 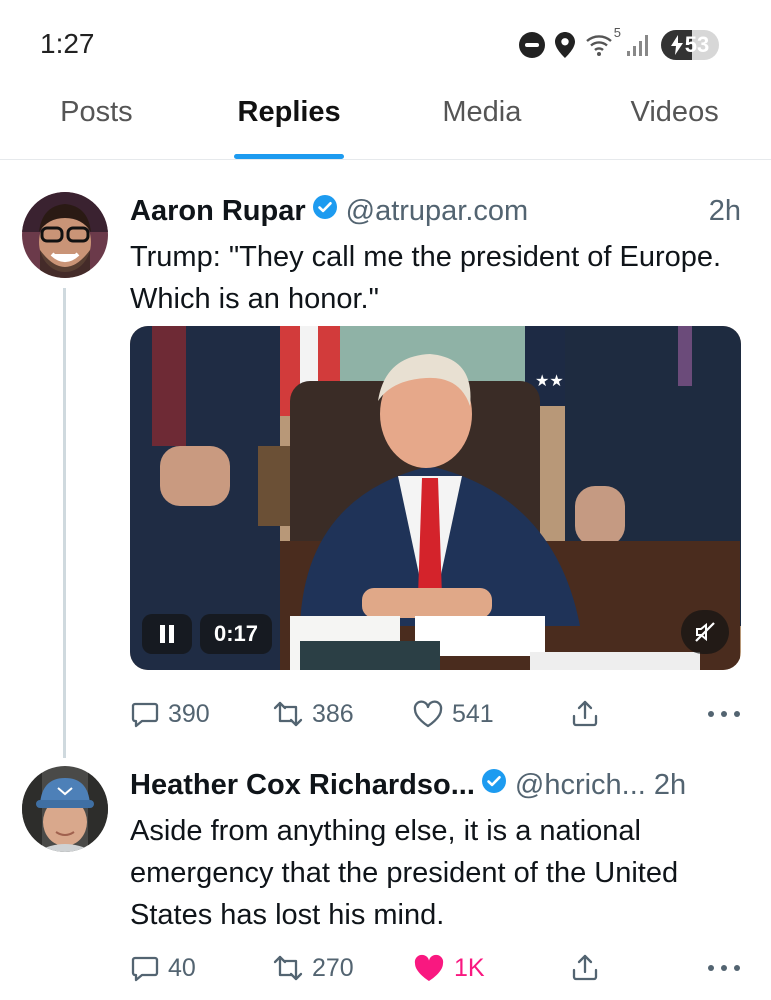 I want to click on tab-label: Videos, so click(x=674, y=112).